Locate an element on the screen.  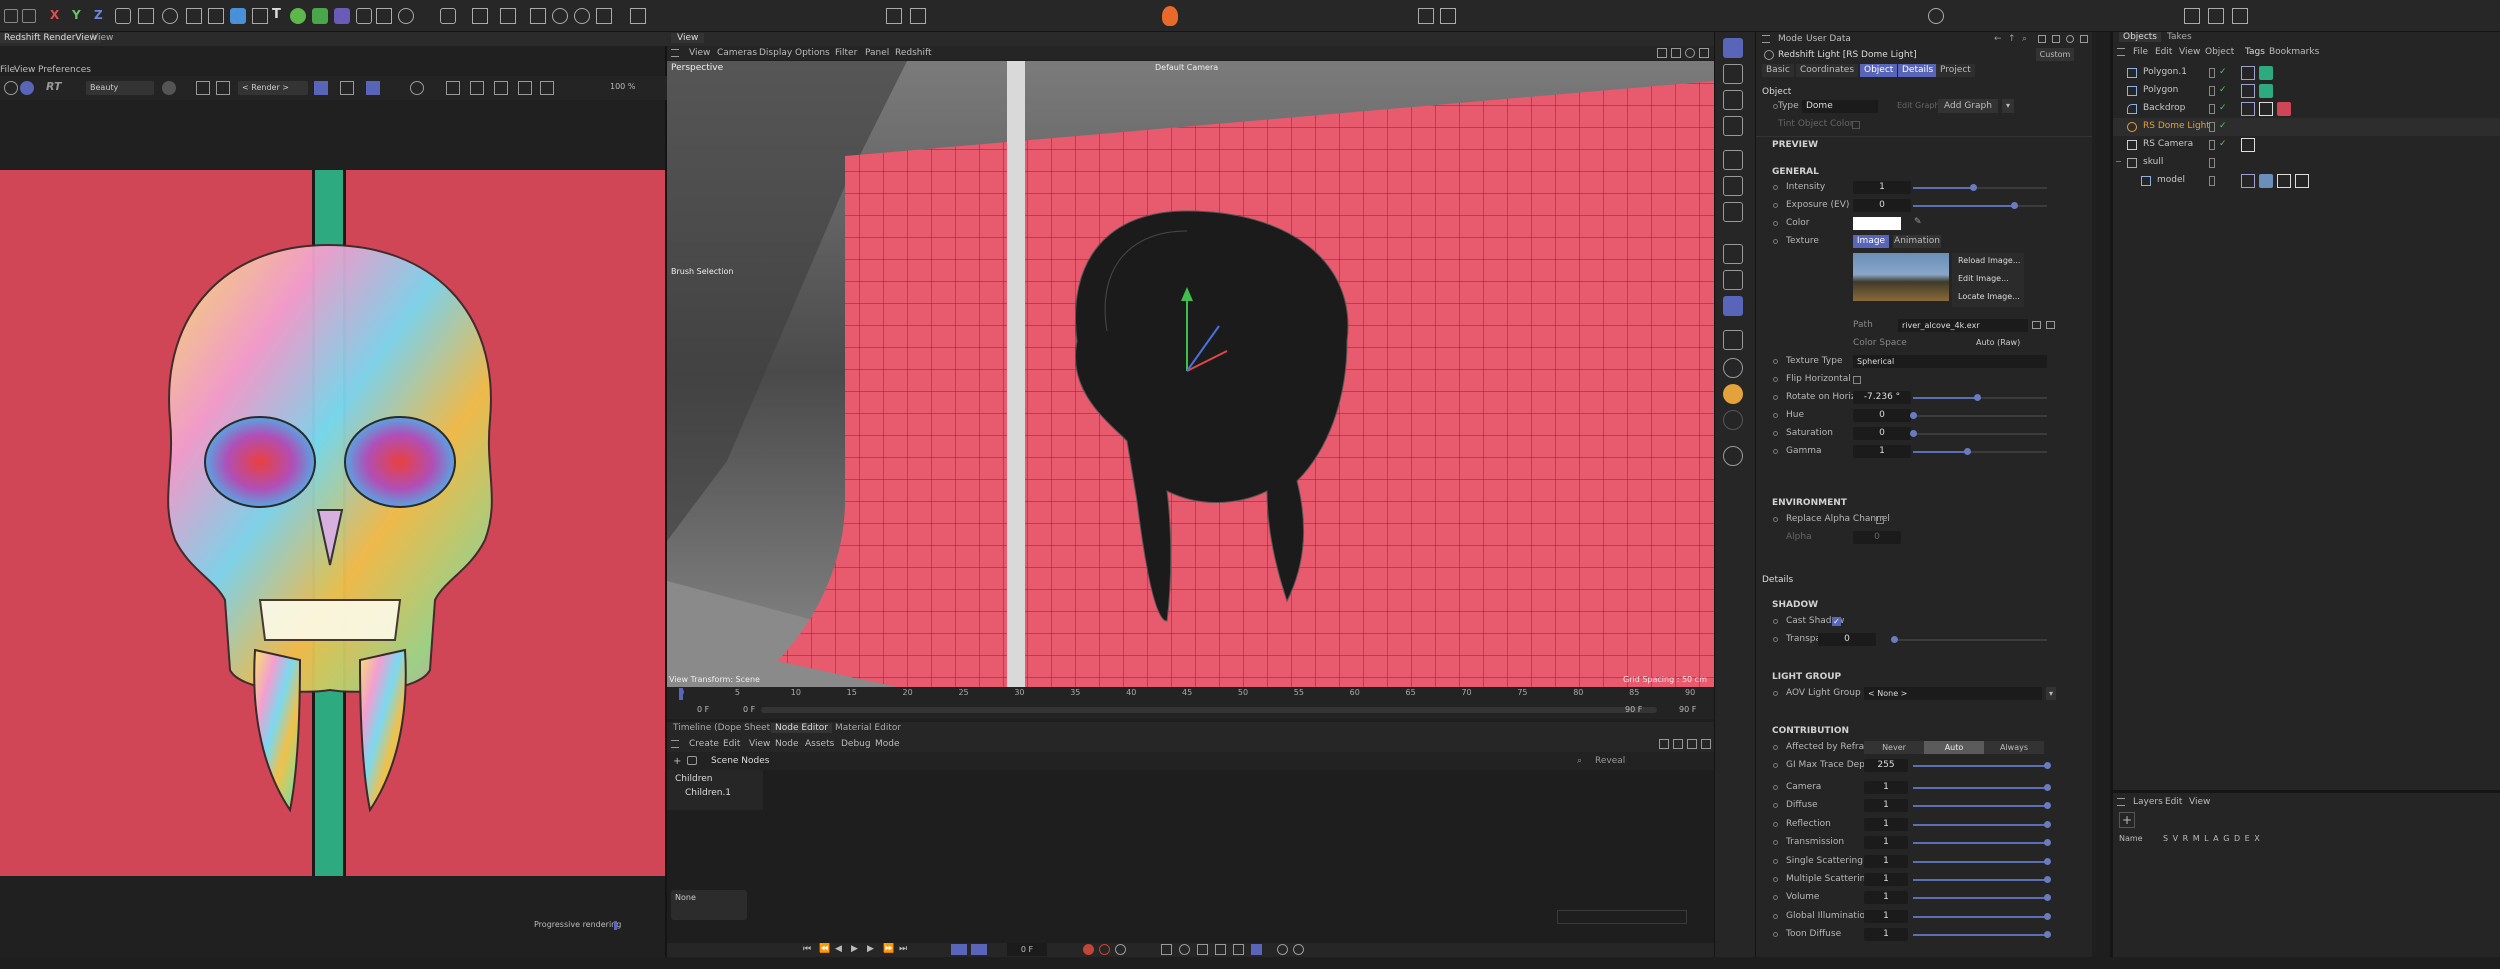
deformer-icon is located at coordinates (342, 16).